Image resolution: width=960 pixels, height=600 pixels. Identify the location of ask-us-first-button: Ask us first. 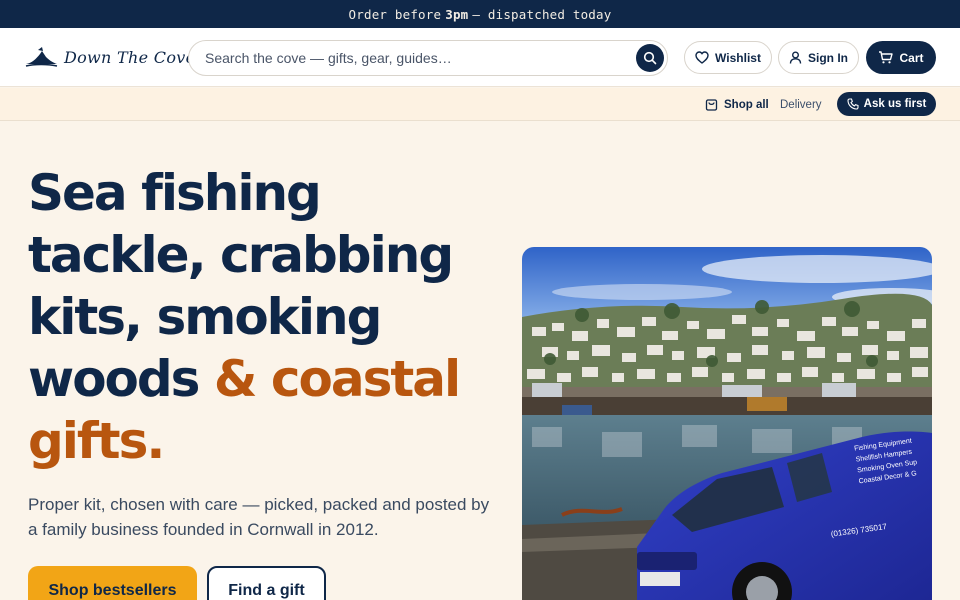
(886, 104).